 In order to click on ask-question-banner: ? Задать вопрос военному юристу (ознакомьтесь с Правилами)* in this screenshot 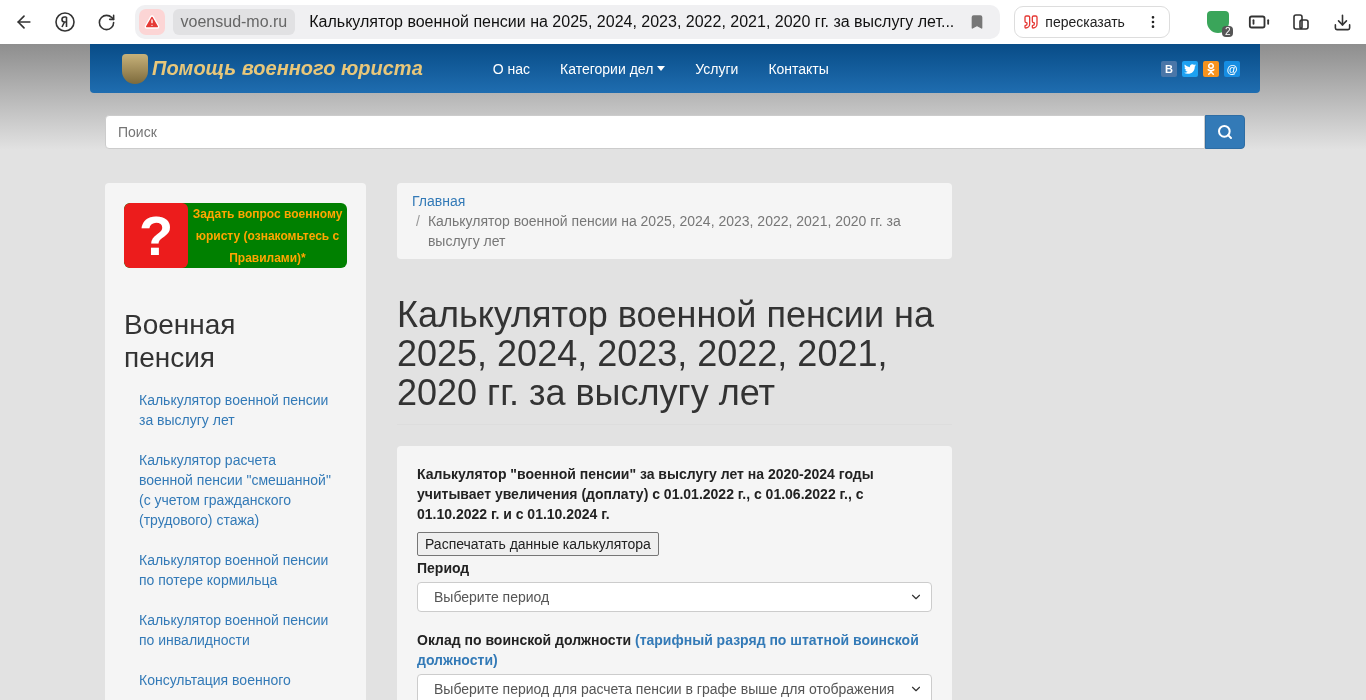, I will do `click(235, 235)`.